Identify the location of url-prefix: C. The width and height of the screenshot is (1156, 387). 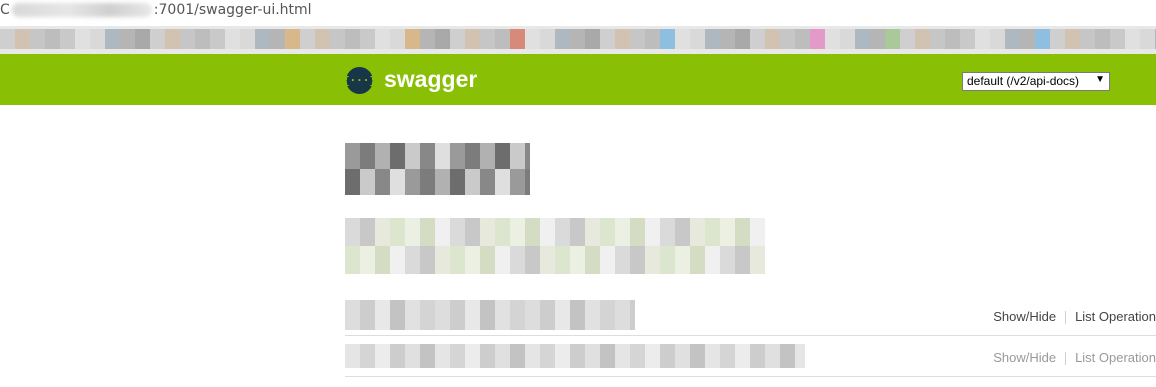
(5, 10).